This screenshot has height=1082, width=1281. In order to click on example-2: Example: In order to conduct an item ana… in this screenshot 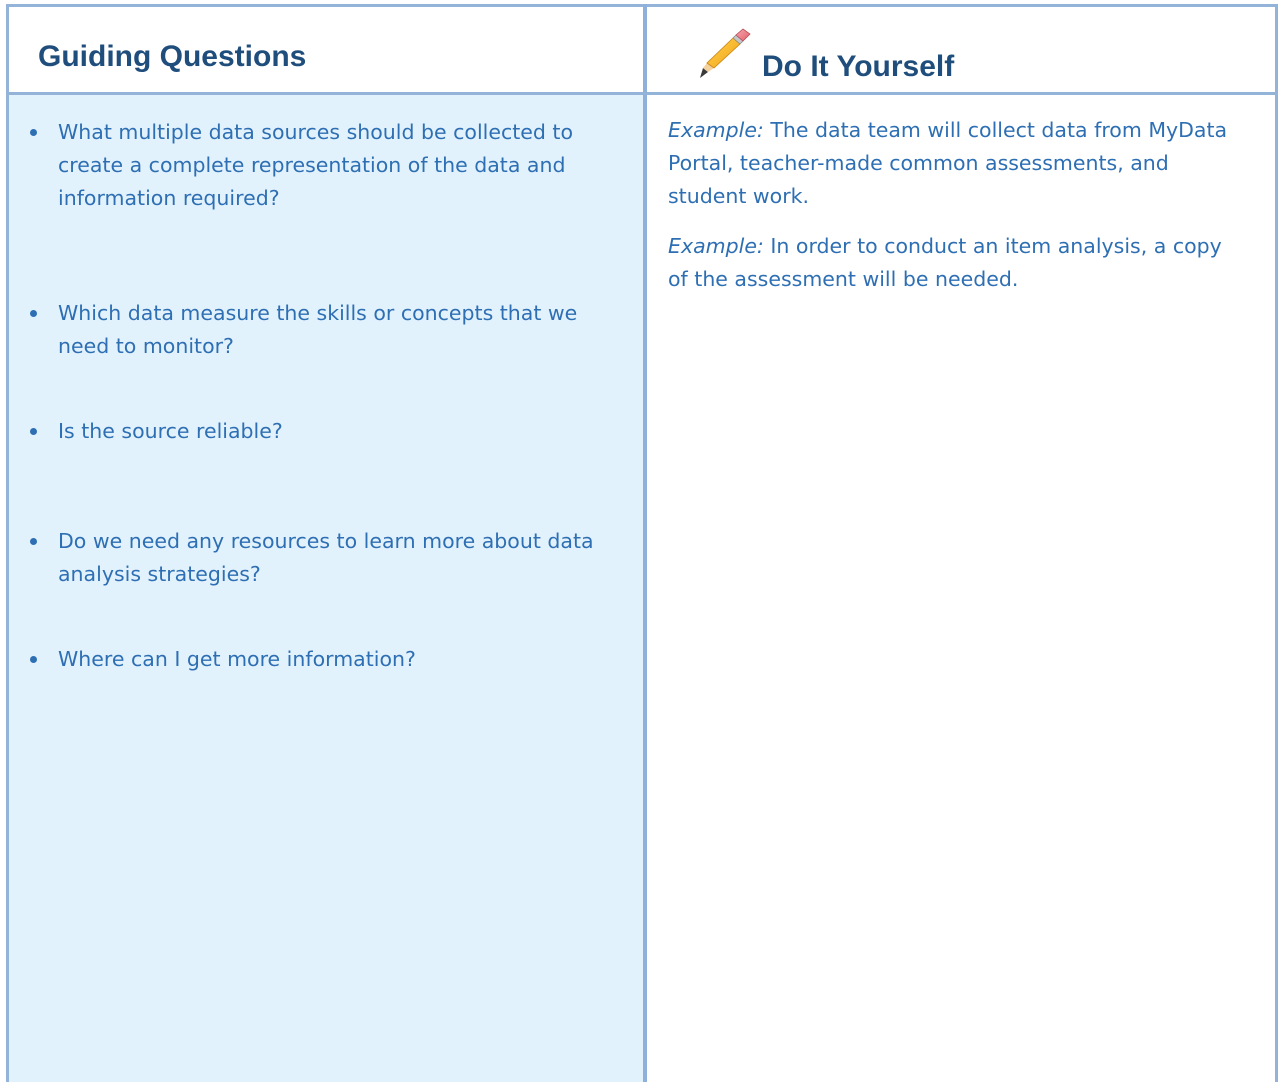, I will do `click(953, 263)`.